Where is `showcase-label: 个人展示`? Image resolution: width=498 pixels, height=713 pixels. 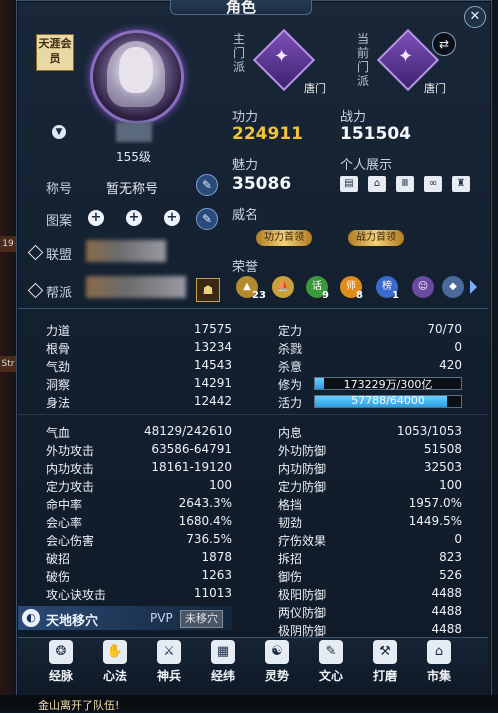
showcase-label: 个人展示 is located at coordinates (366, 165).